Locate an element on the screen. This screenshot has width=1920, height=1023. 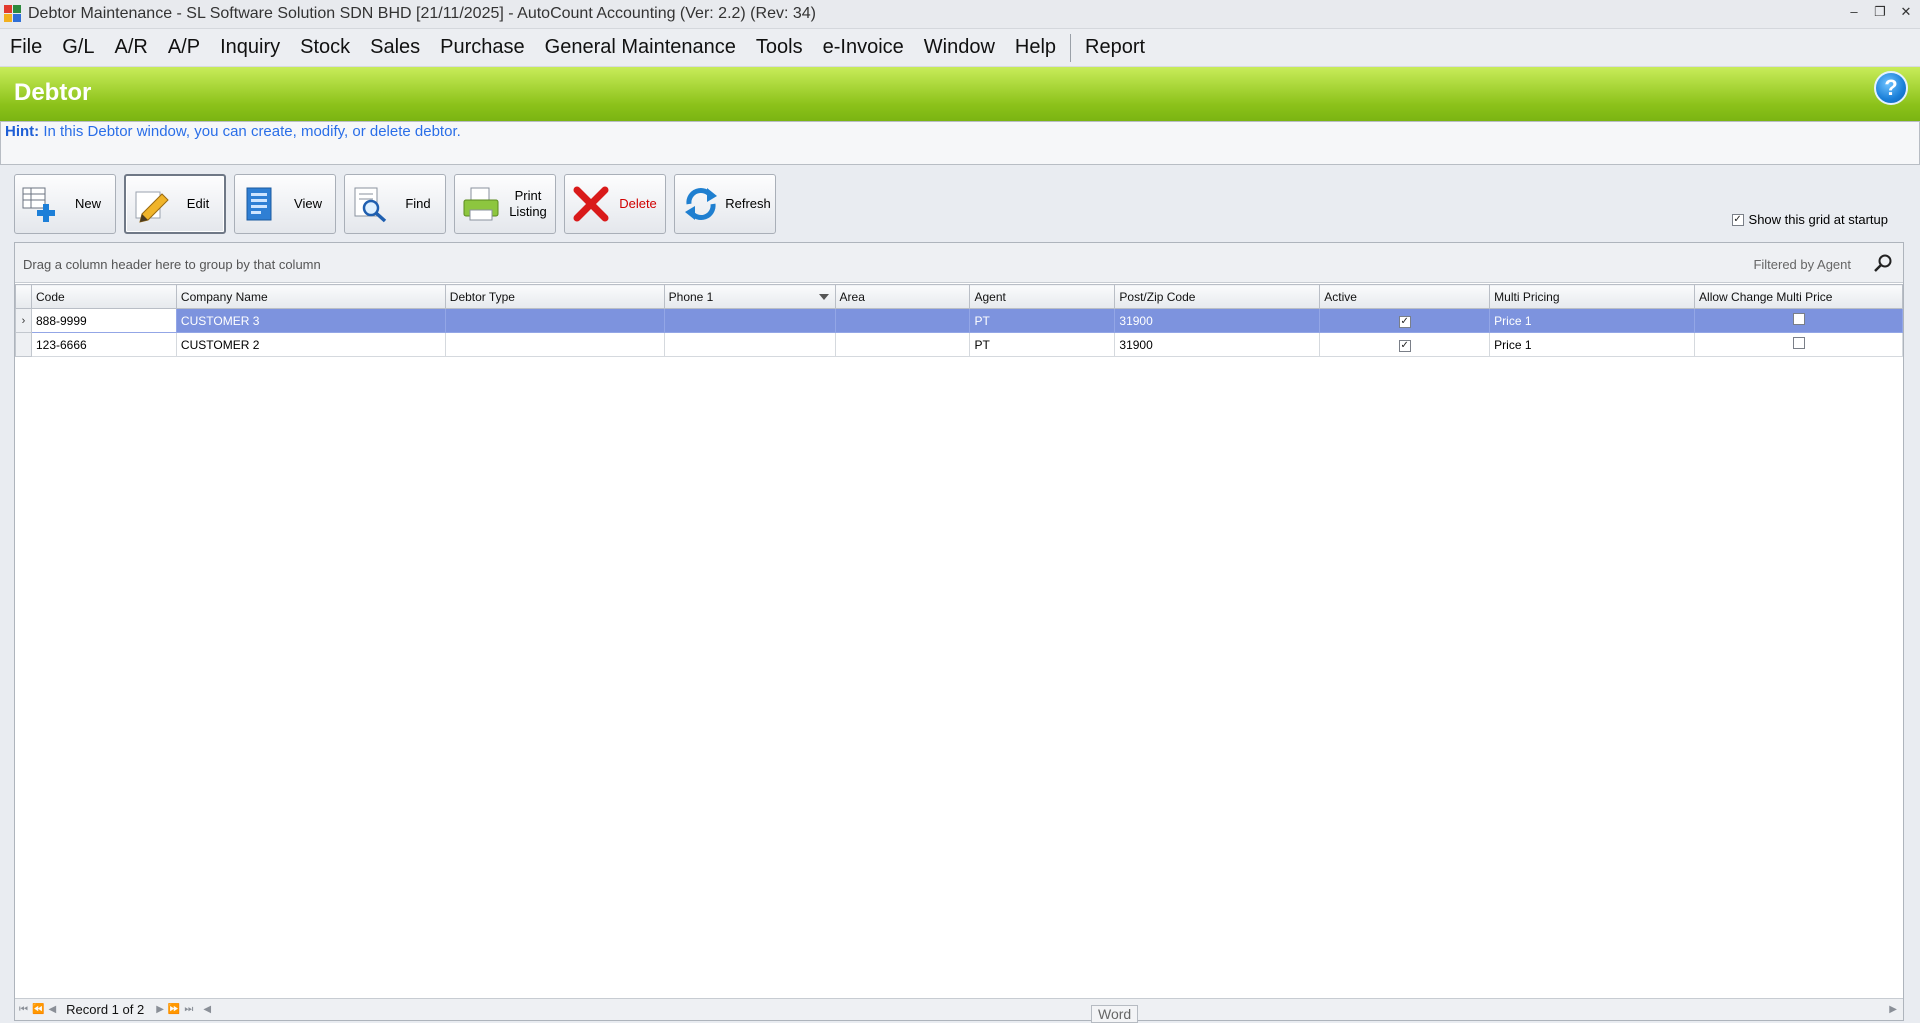
startup-label: Show this grid at startup is located at coordinates (1818, 219).